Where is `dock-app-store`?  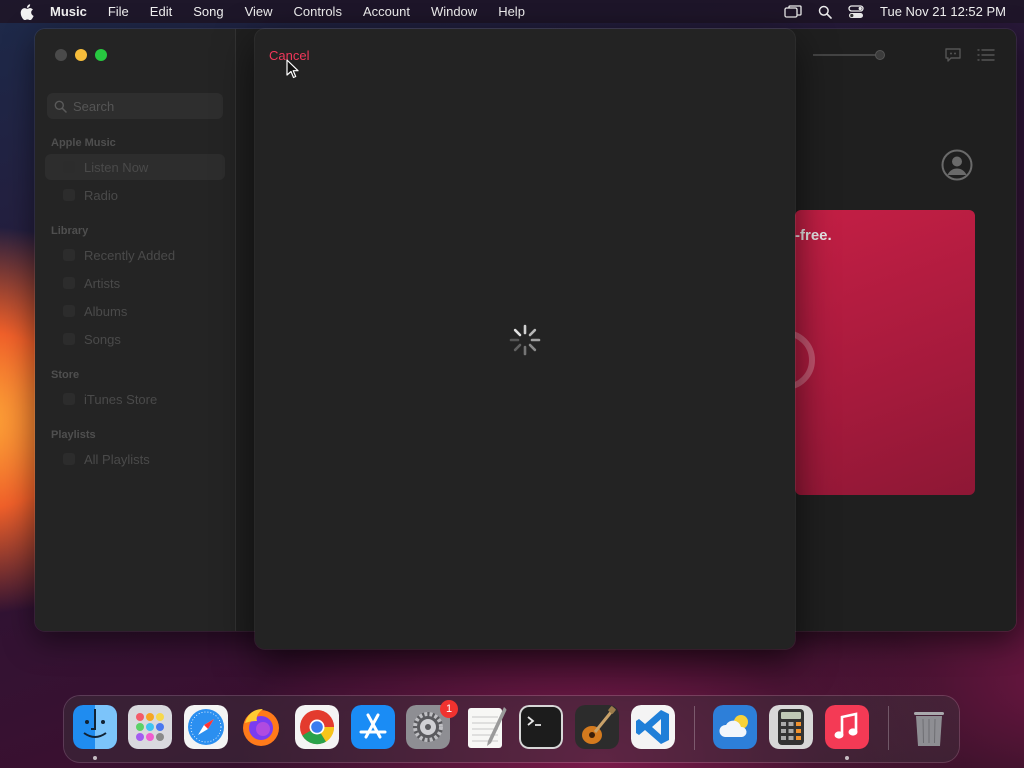
dock-app-store is located at coordinates (373, 727).